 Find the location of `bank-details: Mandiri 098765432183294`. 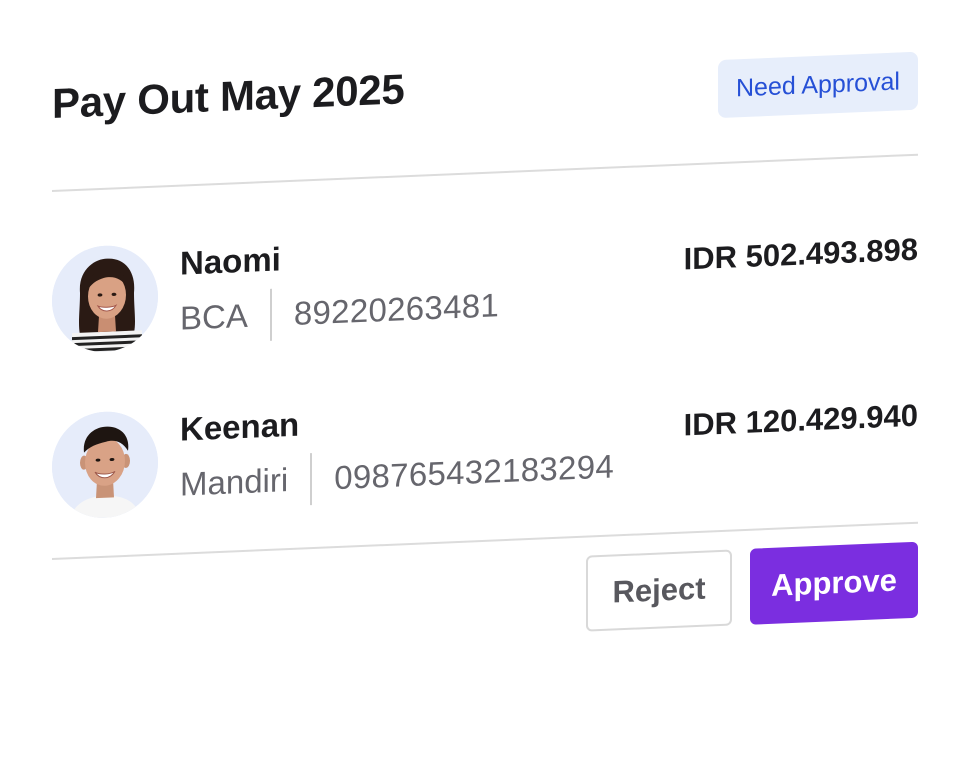

bank-details: Mandiri 098765432183294 is located at coordinates (397, 475).